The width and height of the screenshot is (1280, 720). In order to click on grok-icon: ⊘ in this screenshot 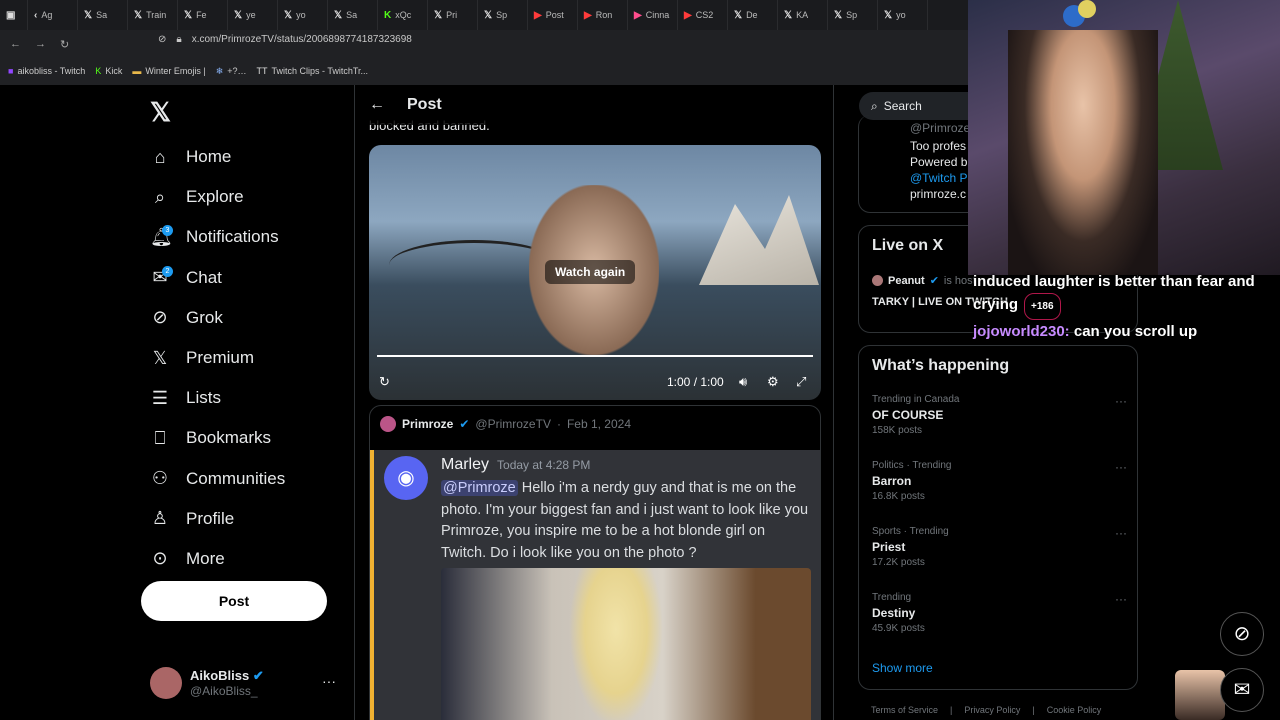, I will do `click(1242, 634)`.